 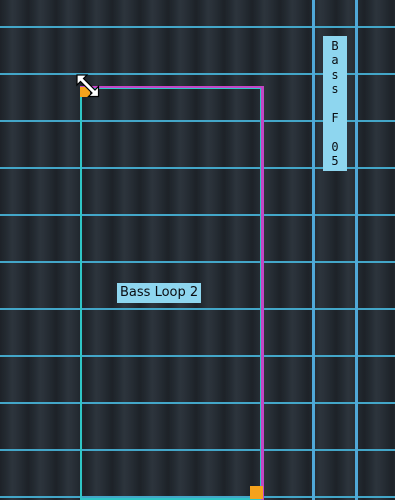 I want to click on clip-name-label: Bass Loop 2, so click(x=159, y=293).